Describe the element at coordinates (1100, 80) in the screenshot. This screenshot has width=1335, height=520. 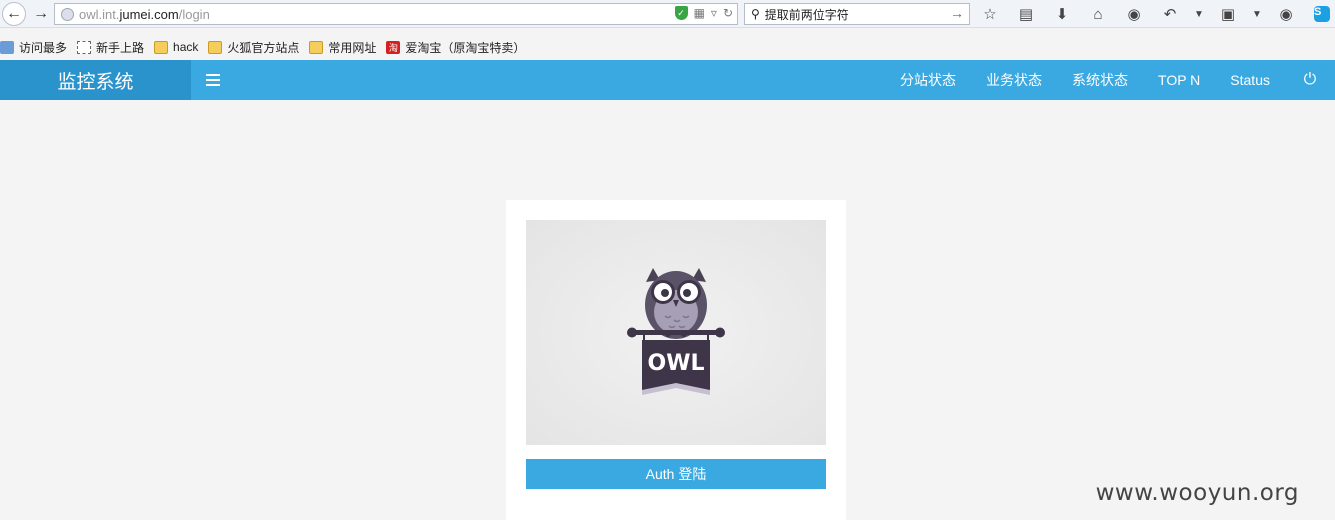
I see `nav-system-status: 系统状态` at that location.